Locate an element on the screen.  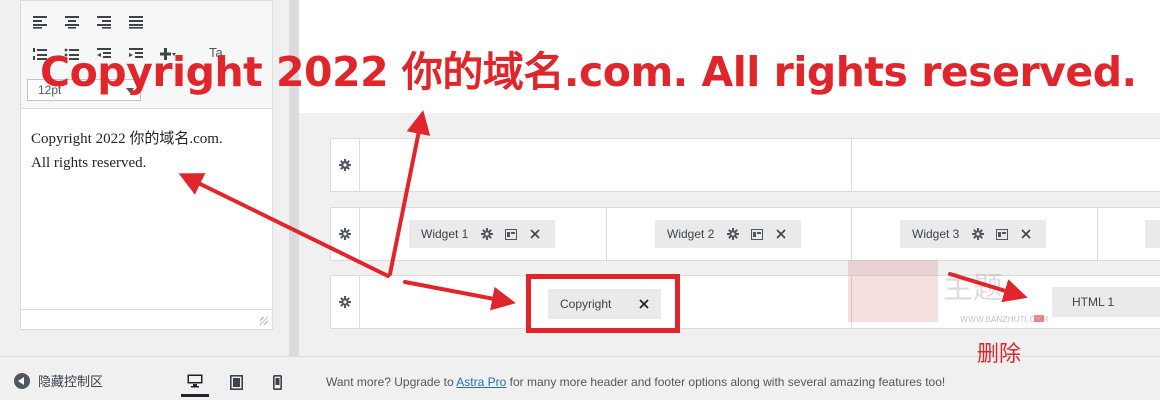
widget-3-item: Widget 3 is located at coordinates (973, 234).